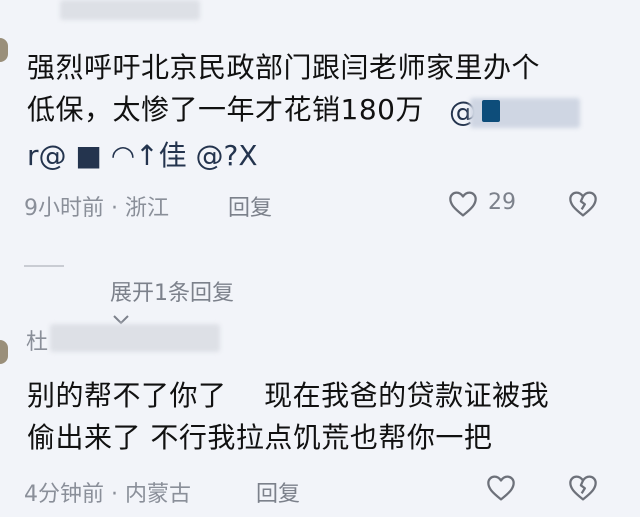  I want to click on time-location: 9小时前 · 浙江, so click(96, 208).